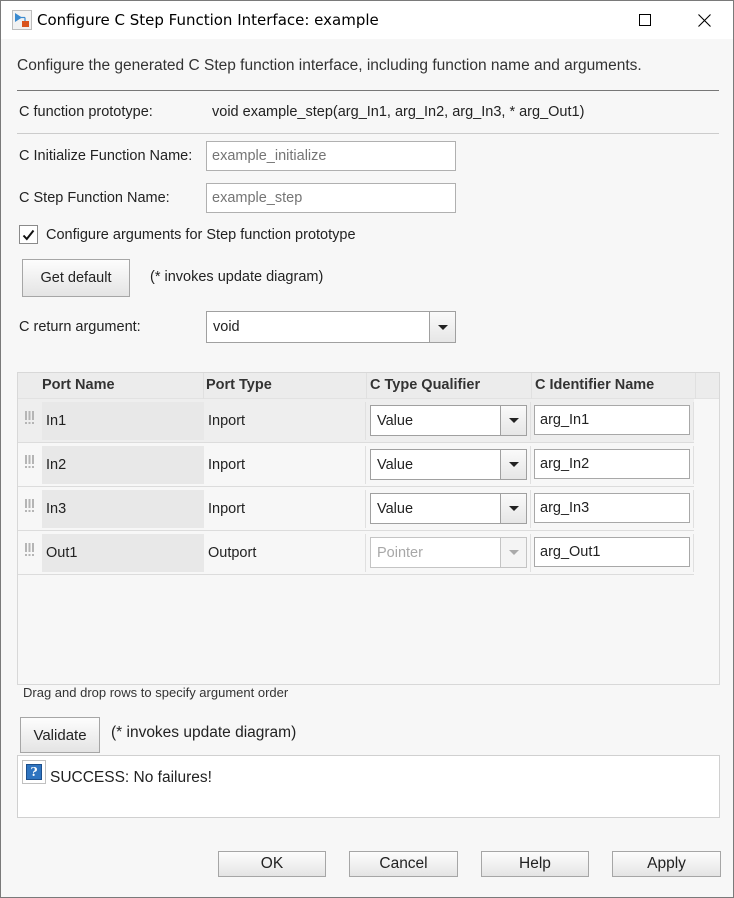 This screenshot has width=734, height=898. What do you see at coordinates (80, 327) in the screenshot?
I see `return-argument-label: C return argument:` at bounding box center [80, 327].